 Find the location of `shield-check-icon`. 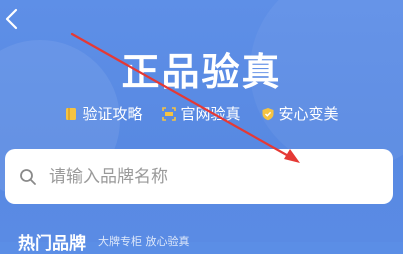

shield-check-icon is located at coordinates (267, 114).